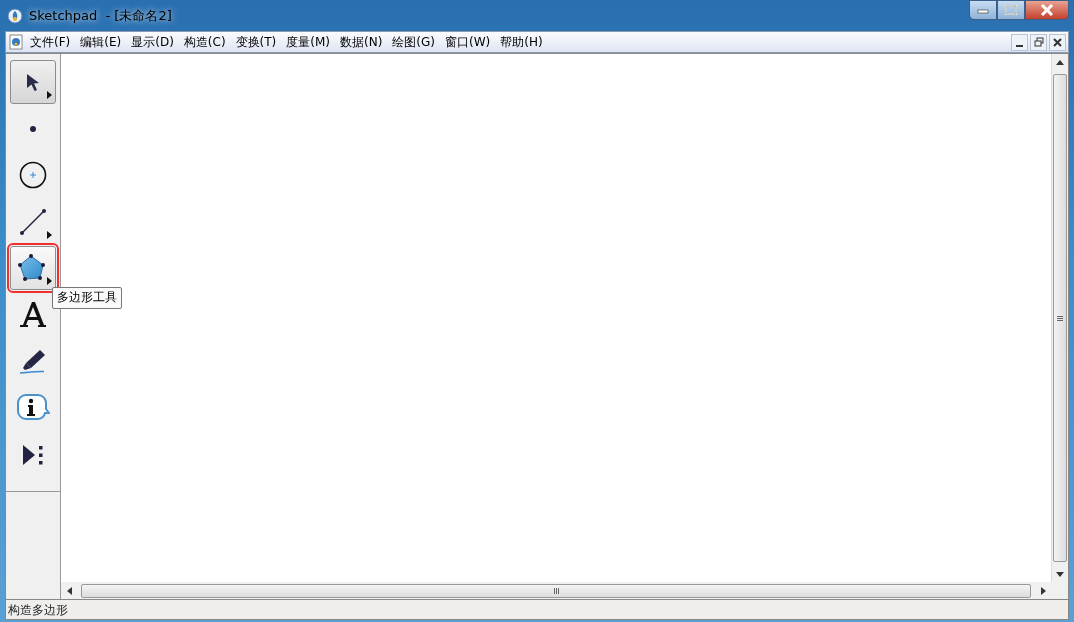 The image size is (1074, 622). Describe the element at coordinates (256, 42) in the screenshot. I see `menu-item: 变换(T)` at that location.